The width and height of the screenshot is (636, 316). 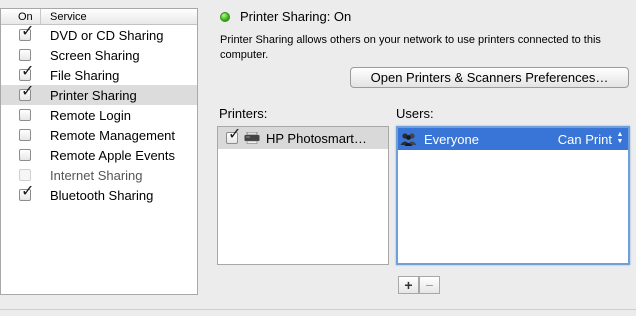 I want to click on user-row: Everyone Can Print ▲ ▼, so click(x=513, y=139).